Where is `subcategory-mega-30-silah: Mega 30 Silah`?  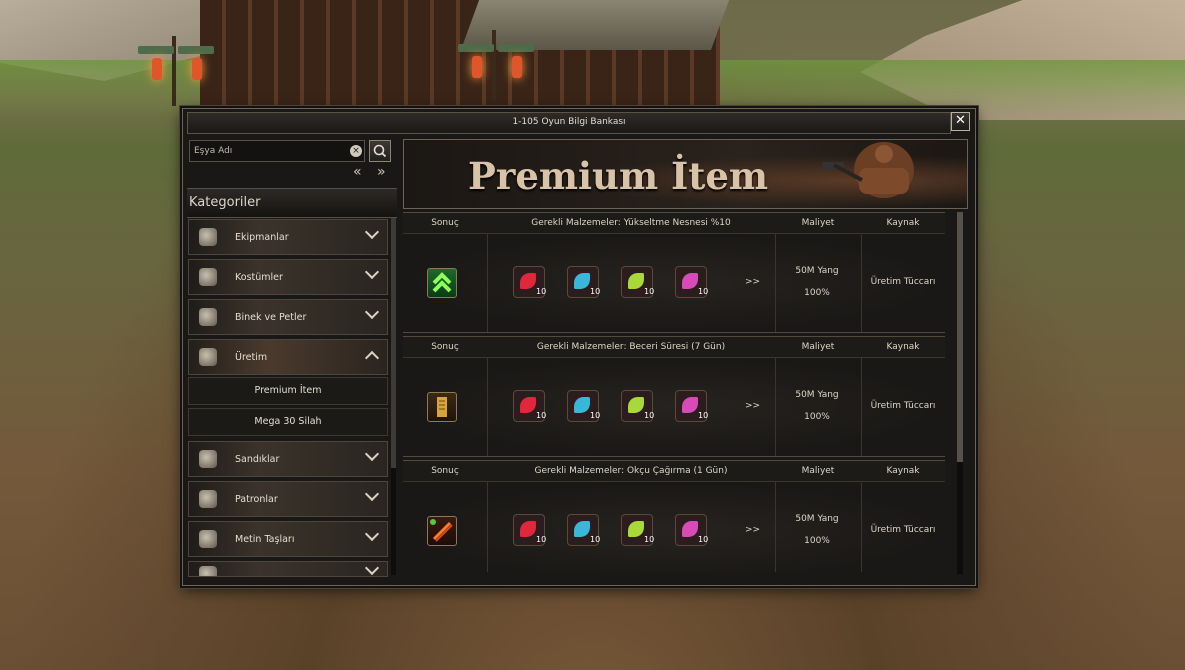
subcategory-mega-30-silah: Mega 30 Silah is located at coordinates (288, 422).